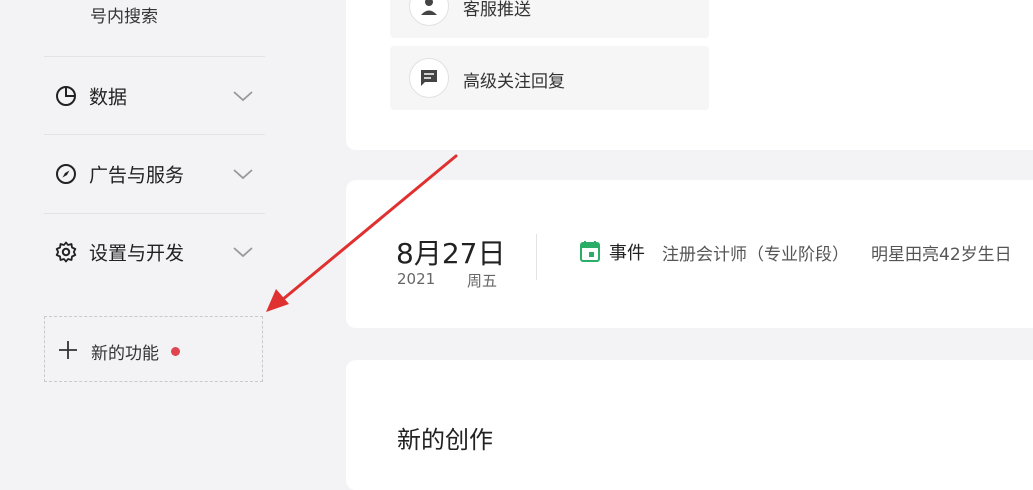 The image size is (1033, 490). Describe the element at coordinates (124, 14) in the screenshot. I see `sidebar-item-search: 号内搜索` at that location.